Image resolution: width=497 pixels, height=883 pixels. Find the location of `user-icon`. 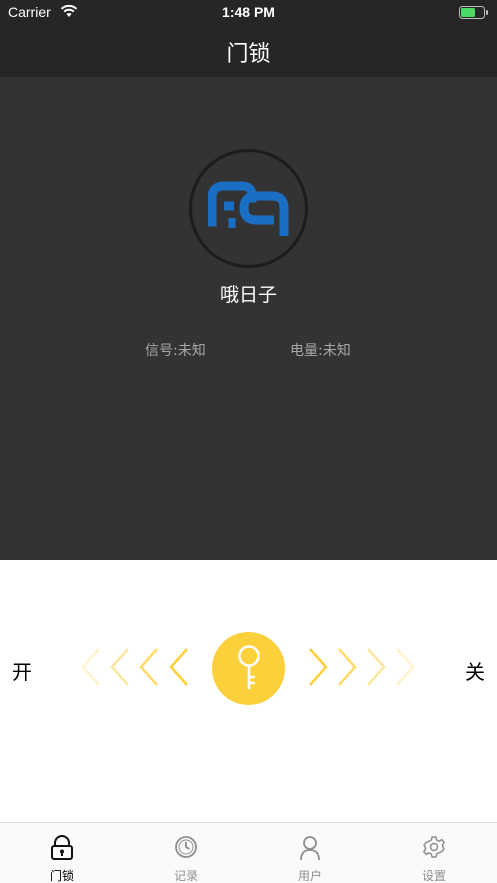

user-icon is located at coordinates (310, 848).